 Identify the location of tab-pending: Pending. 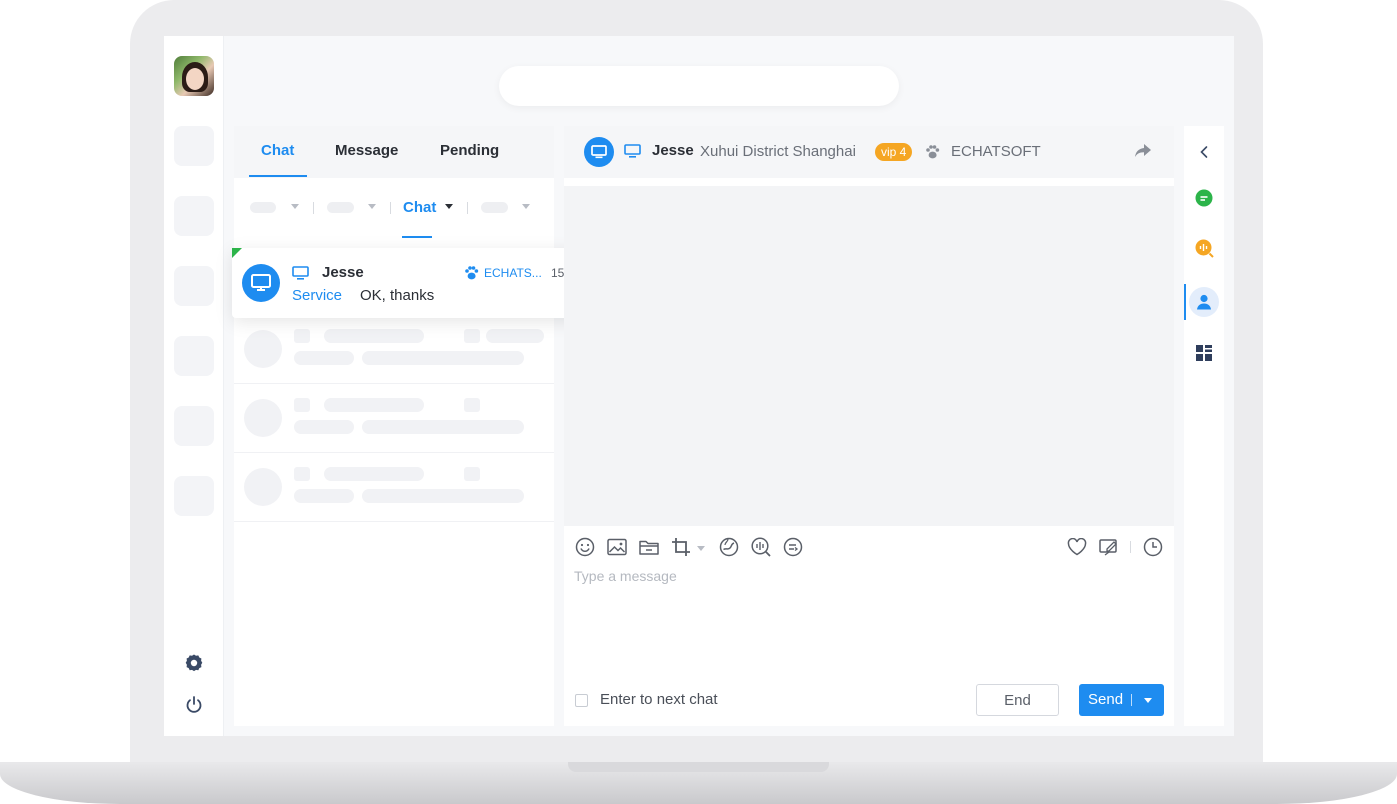
(469, 150).